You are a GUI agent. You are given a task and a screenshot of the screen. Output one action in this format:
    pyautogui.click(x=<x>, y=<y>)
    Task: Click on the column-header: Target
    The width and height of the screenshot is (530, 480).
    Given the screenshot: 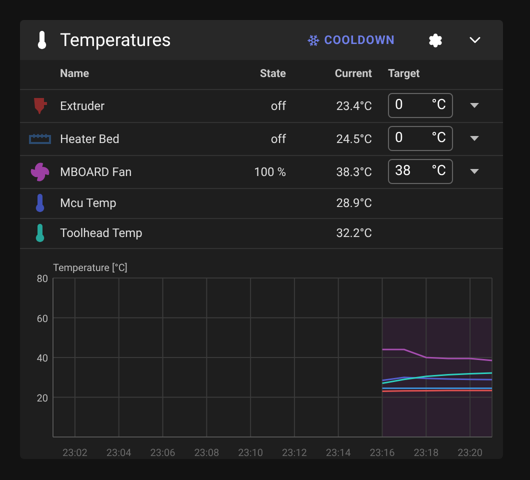 What is the action you would take?
    pyautogui.click(x=404, y=74)
    